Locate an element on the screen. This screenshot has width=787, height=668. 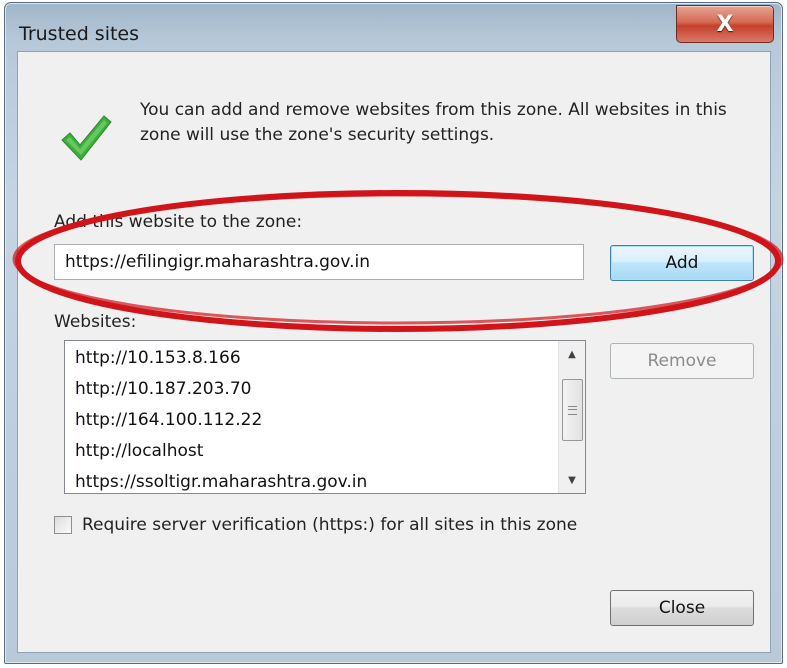
green-check-icon is located at coordinates (86, 138).